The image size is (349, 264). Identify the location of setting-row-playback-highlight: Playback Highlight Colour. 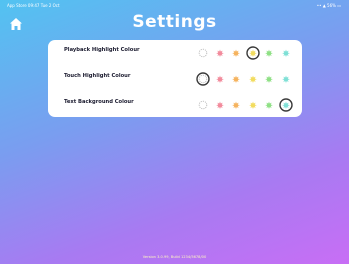
(175, 52).